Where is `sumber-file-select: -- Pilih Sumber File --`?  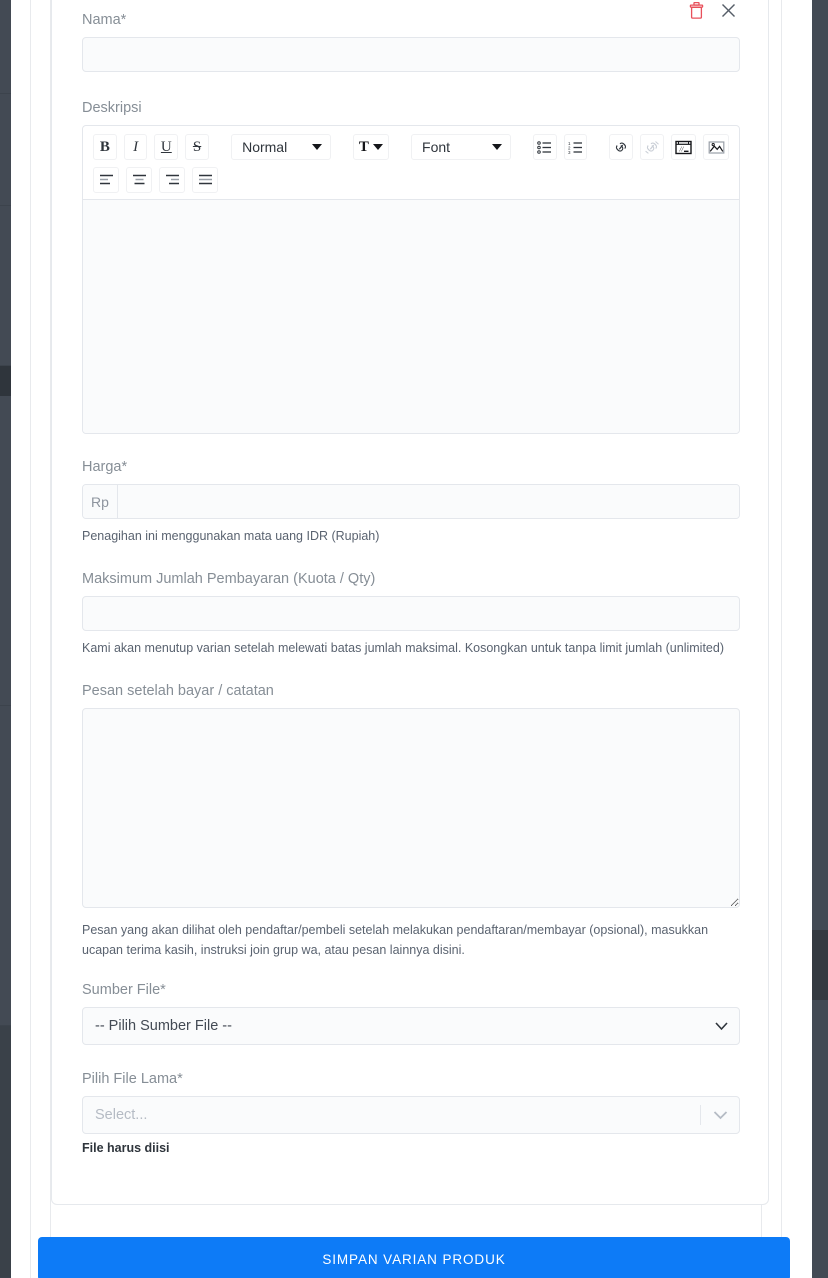
sumber-file-select: -- Pilih Sumber File -- is located at coordinates (411, 1026).